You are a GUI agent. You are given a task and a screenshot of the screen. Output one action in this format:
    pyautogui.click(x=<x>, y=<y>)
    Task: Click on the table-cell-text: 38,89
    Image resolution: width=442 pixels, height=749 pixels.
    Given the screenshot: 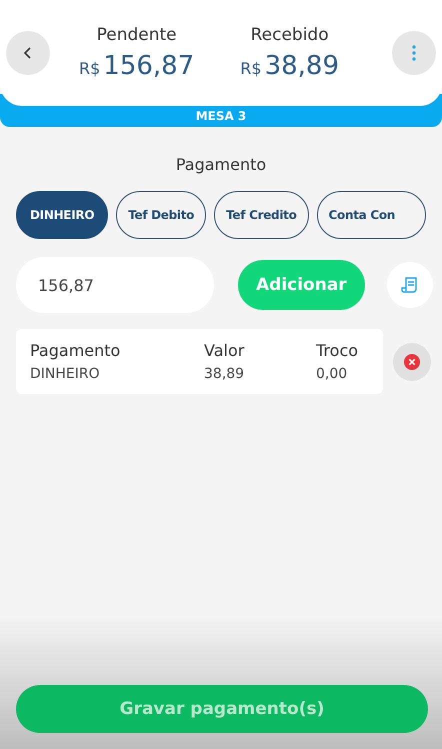 What is the action you would take?
    pyautogui.click(x=225, y=374)
    